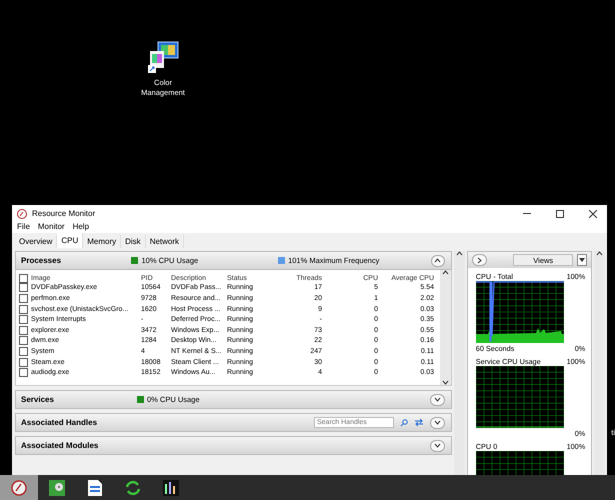 This screenshot has width=615, height=500. I want to click on section-title: Associated Handles, so click(59, 422).